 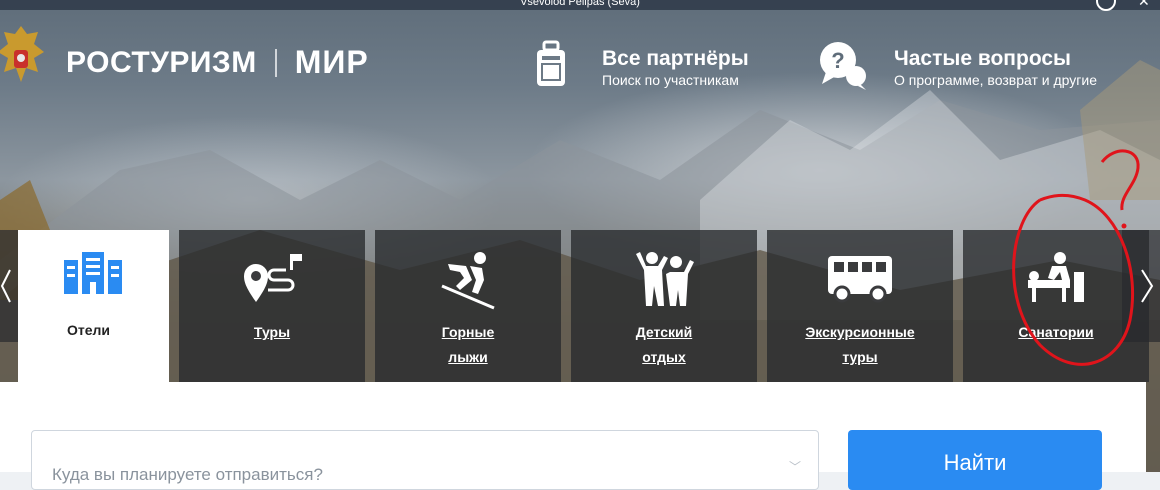 What do you see at coordinates (93, 306) in the screenshot?
I see `tab-hotels: Отели` at bounding box center [93, 306].